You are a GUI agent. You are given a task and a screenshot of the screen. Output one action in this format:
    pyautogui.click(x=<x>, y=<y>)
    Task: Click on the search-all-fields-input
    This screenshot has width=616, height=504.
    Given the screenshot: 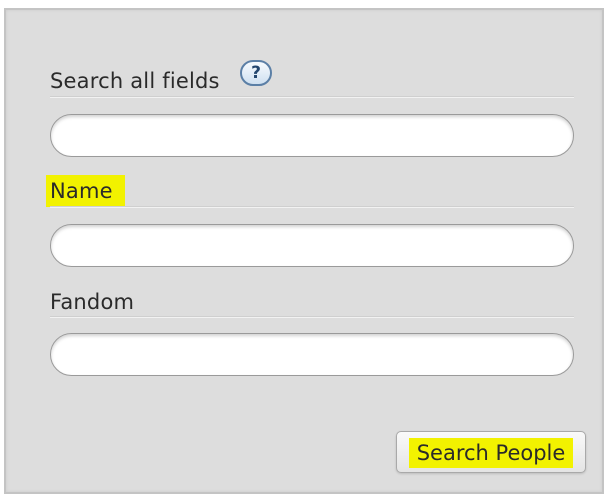 What is the action you would take?
    pyautogui.click(x=312, y=135)
    